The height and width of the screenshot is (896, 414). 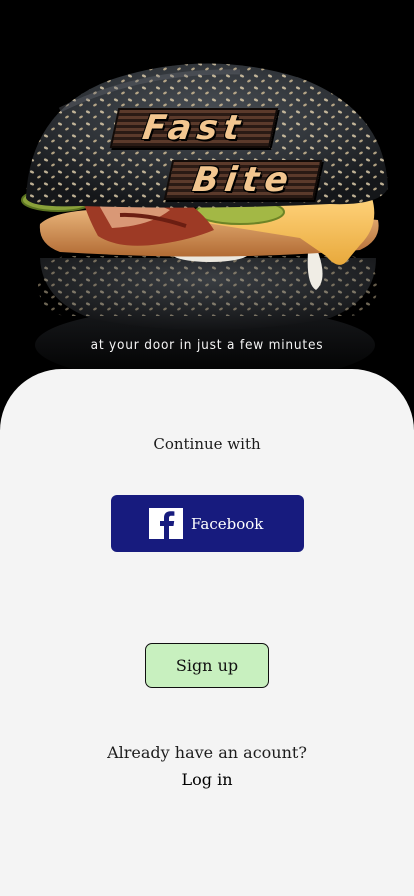 What do you see at coordinates (207, 752) in the screenshot?
I see `already-have-account-label: Already have an acount?` at bounding box center [207, 752].